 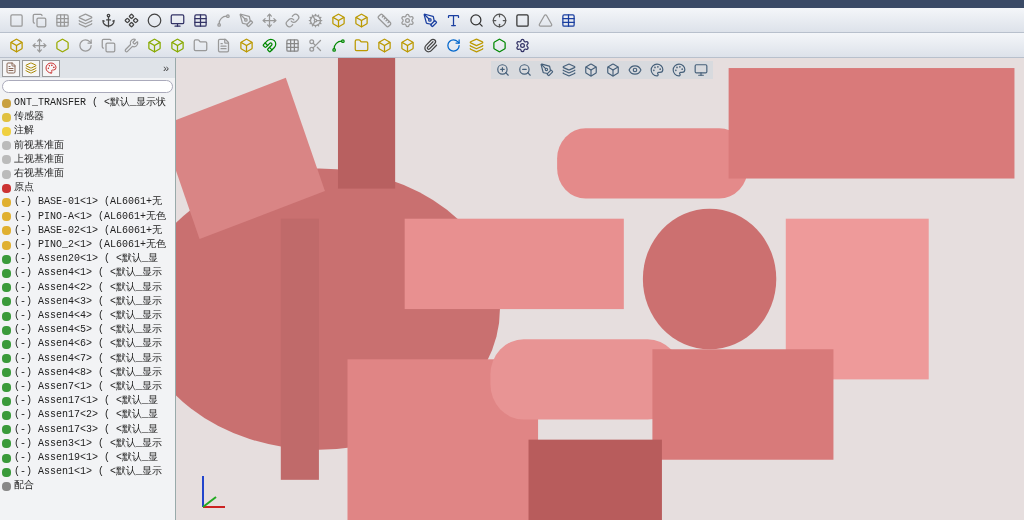 I want to click on square-button, so click(x=522, y=20).